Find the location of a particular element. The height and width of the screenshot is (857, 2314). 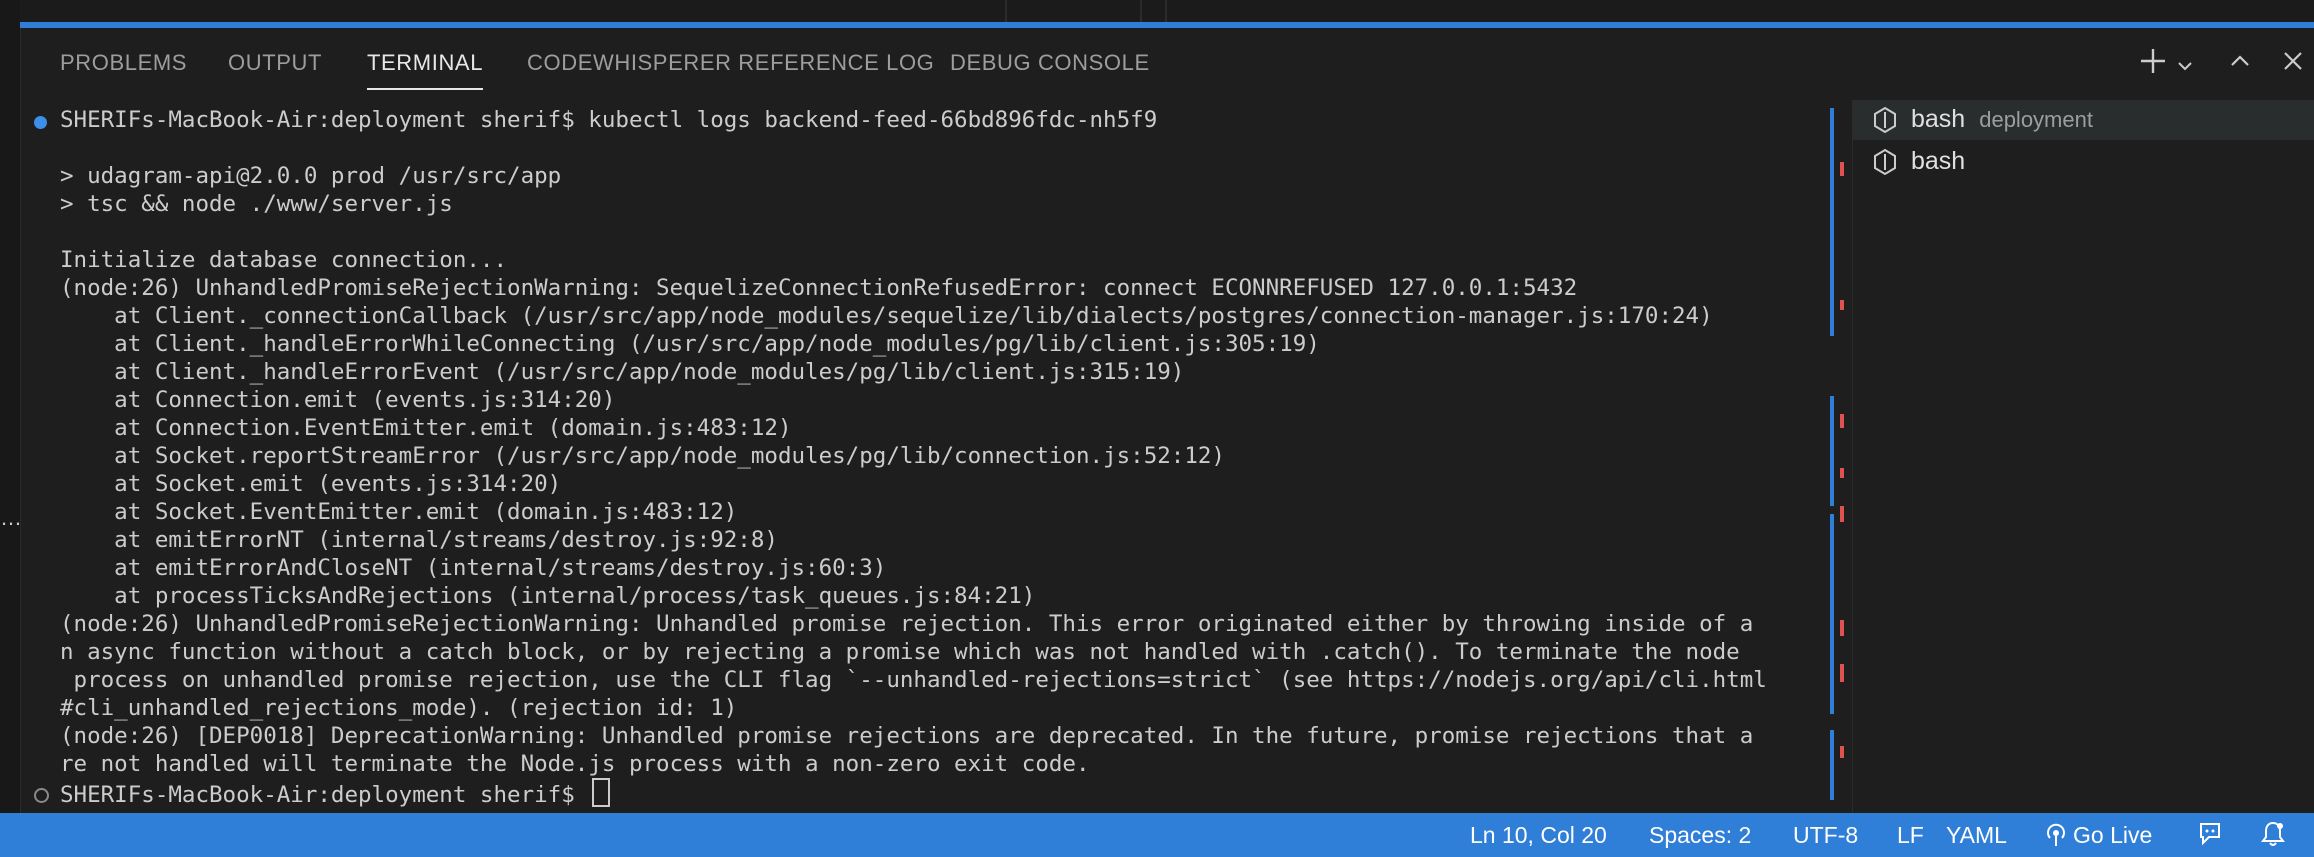

terminal-scrollbar is located at coordinates (1841, 456).